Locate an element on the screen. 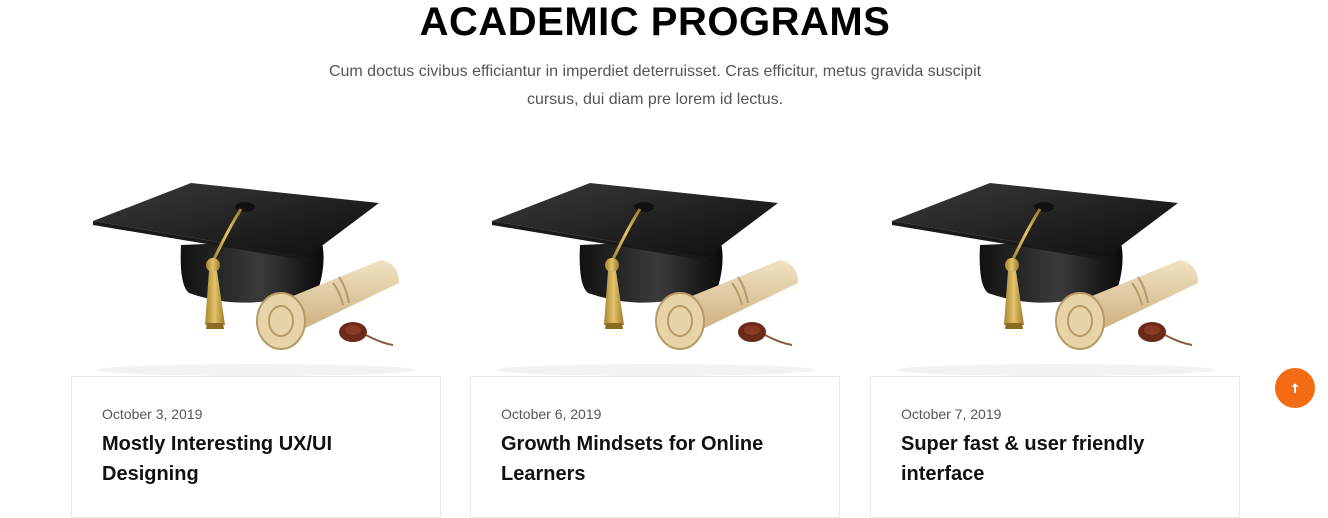  arrow-up-icon is located at coordinates (1295, 388).